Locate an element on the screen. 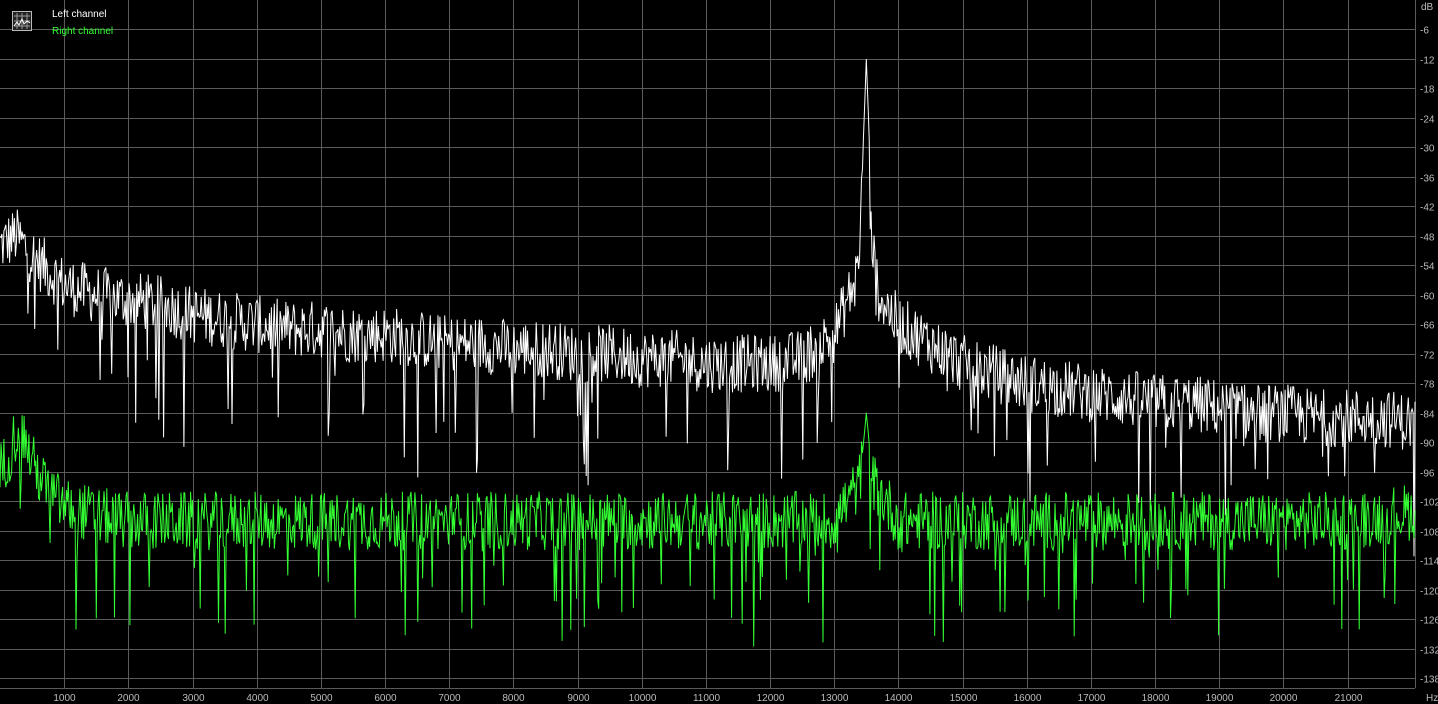 This screenshot has width=1438, height=704. y-tick-label: -90 is located at coordinates (1427, 444).